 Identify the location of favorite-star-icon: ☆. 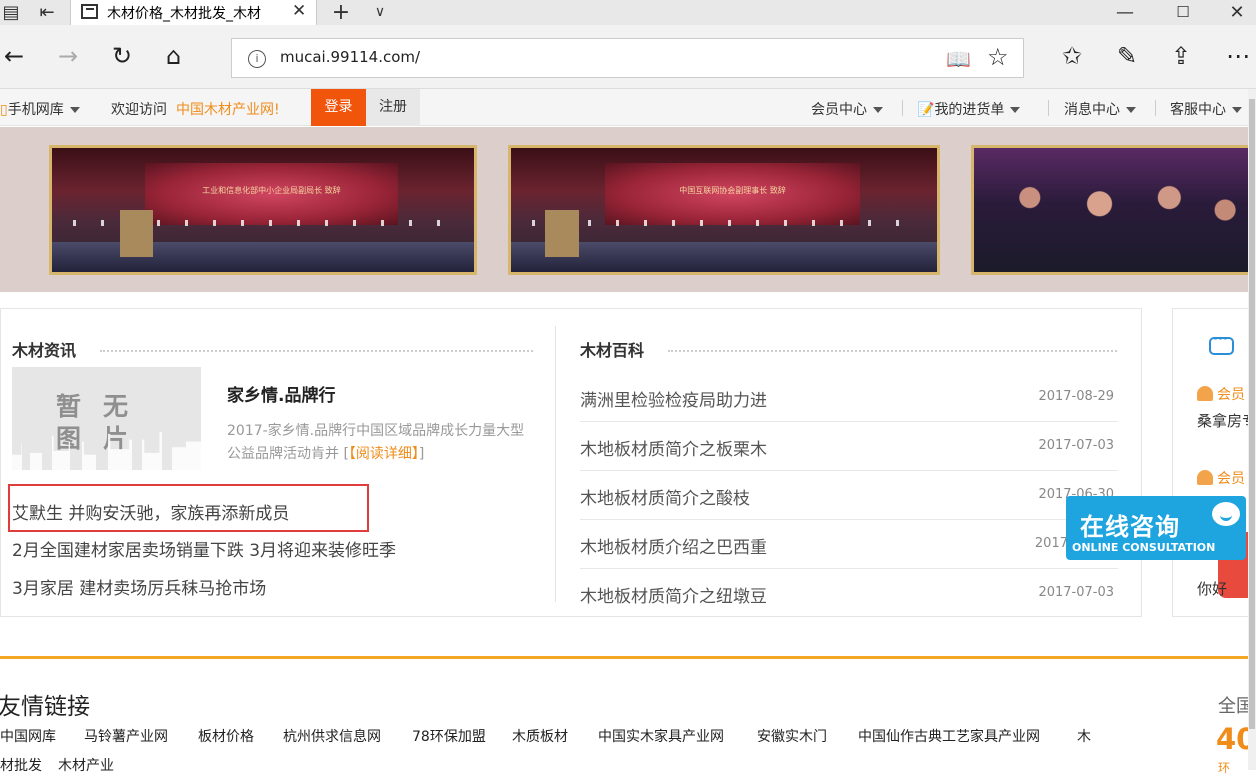
(998, 57).